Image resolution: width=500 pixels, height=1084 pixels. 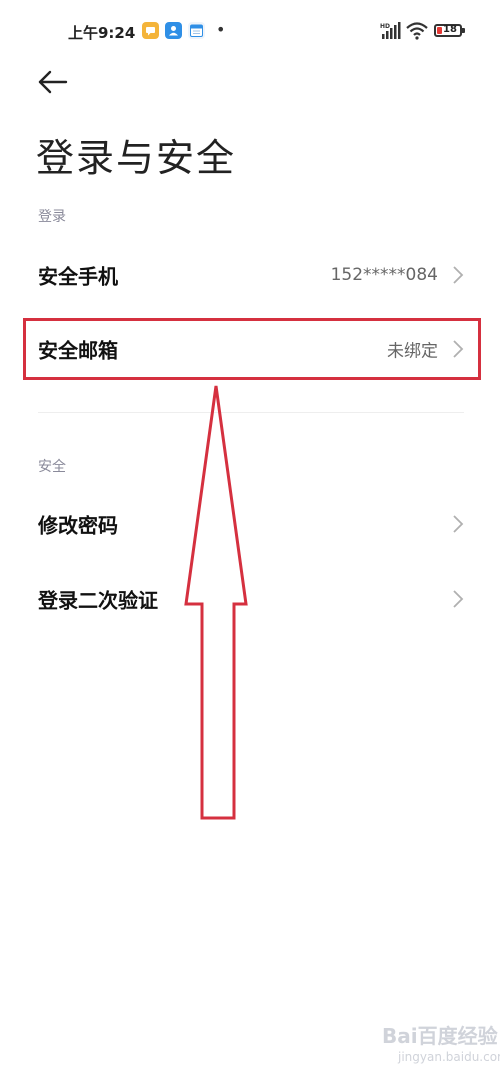 What do you see at coordinates (102, 33) in the screenshot?
I see `status-time: 上午9:24` at bounding box center [102, 33].